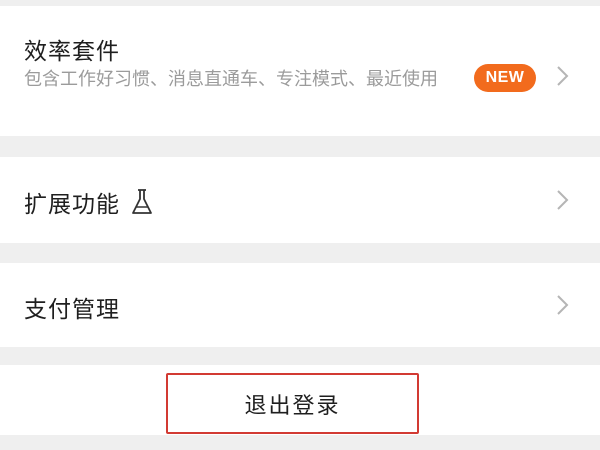 Image resolution: width=600 pixels, height=450 pixels. Describe the element at coordinates (72, 310) in the screenshot. I see `payment-management-title: 支付管理` at that location.